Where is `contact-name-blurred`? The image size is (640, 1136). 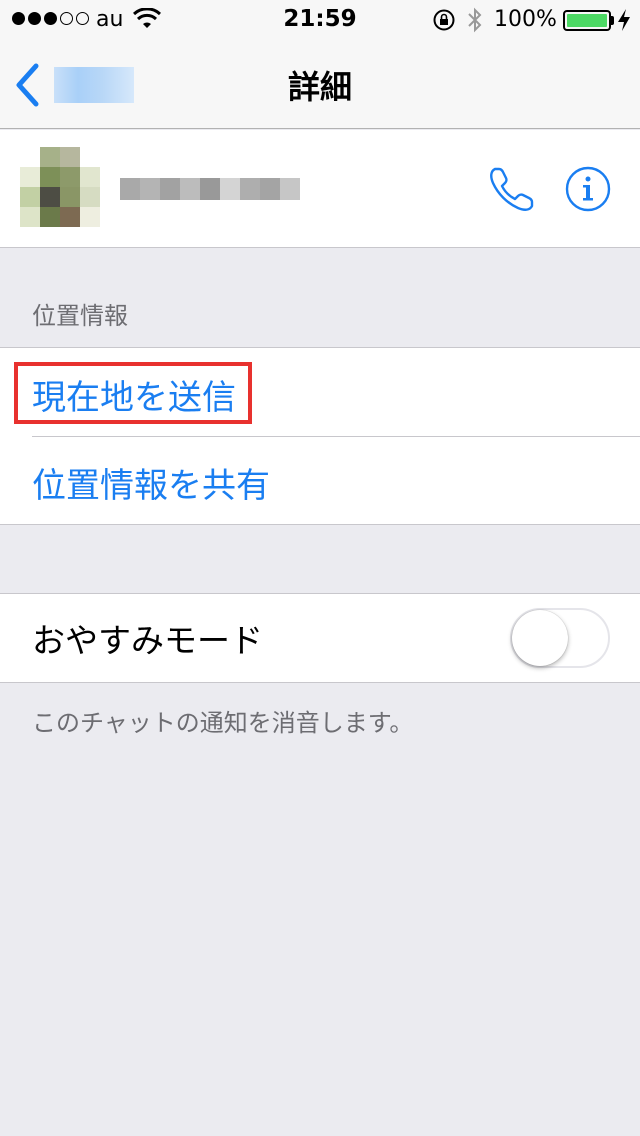
contact-name-blurred is located at coordinates (210, 189).